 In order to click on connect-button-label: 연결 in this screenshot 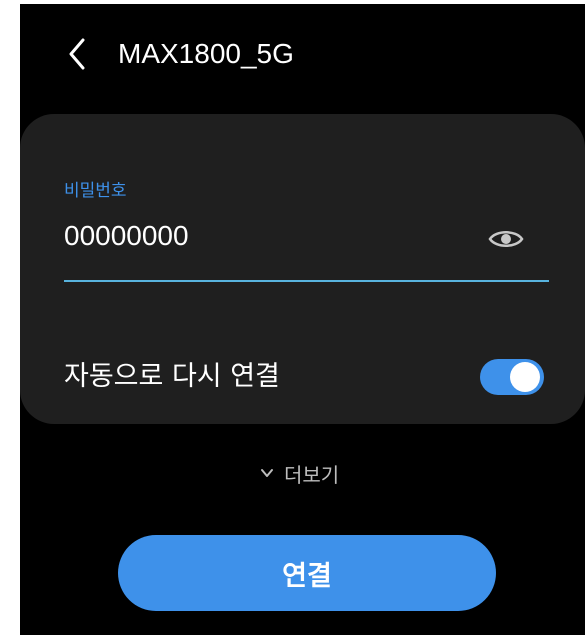, I will do `click(307, 576)`.